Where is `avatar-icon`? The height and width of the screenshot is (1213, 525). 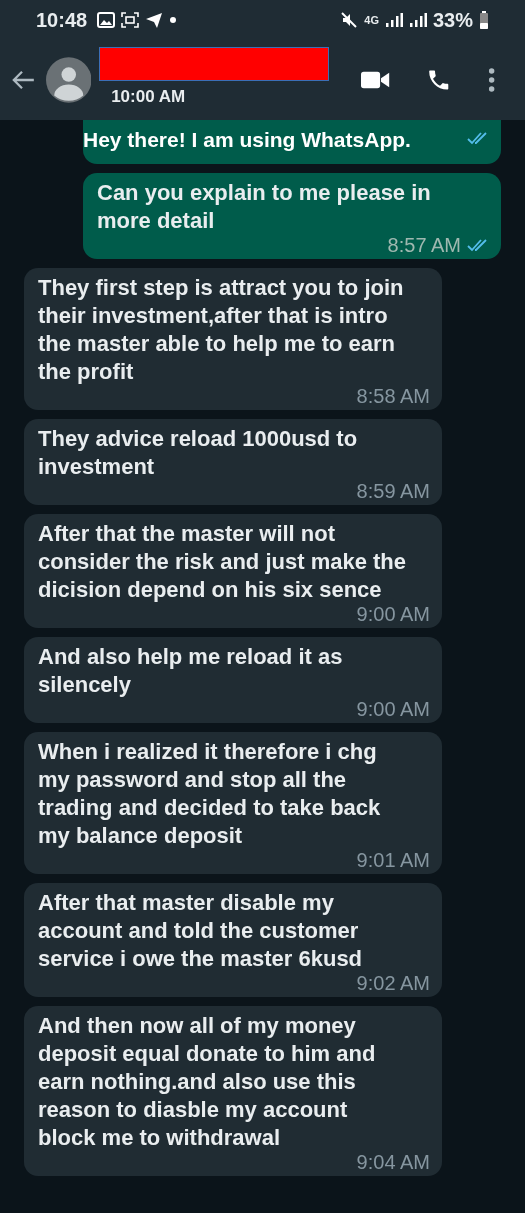 avatar-icon is located at coordinates (68, 80).